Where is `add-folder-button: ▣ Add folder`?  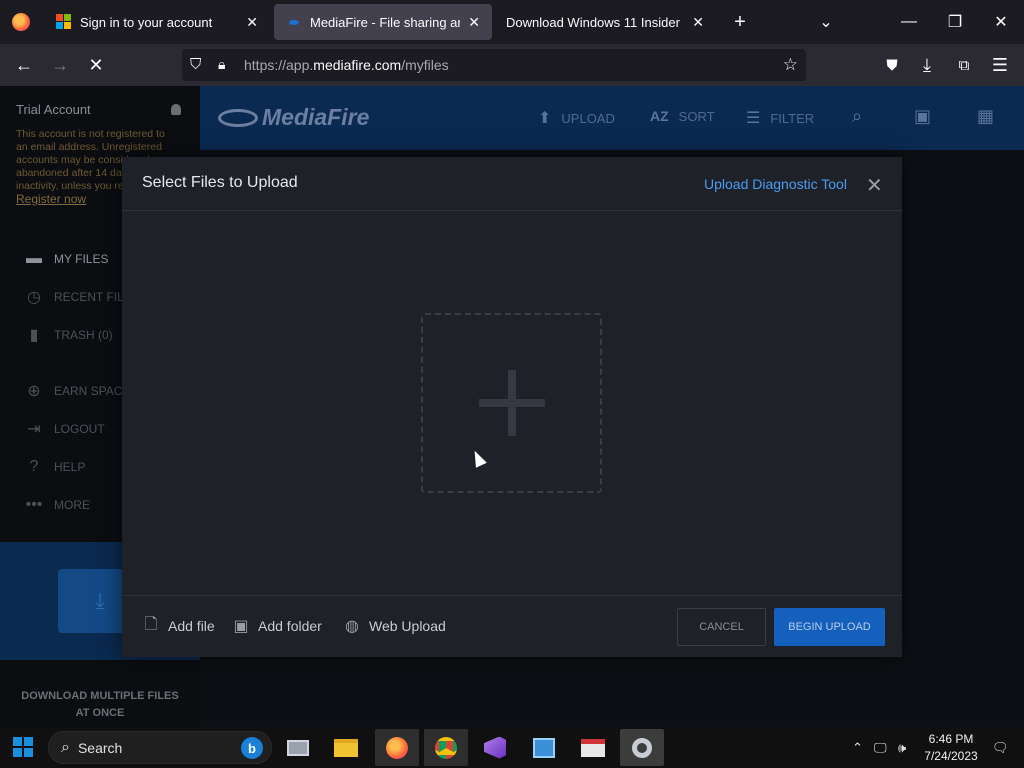 add-folder-button: ▣ Add folder is located at coordinates (276, 626).